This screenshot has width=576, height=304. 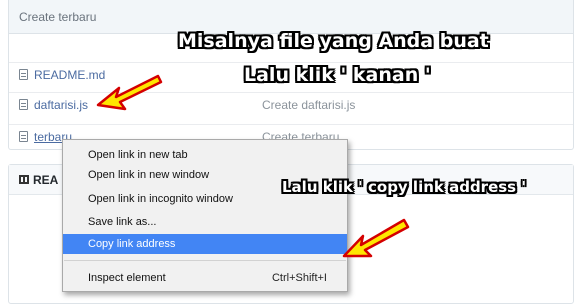 What do you see at coordinates (333, 41) in the screenshot?
I see `annotation-text: Misalnya file yang Anda buat` at bounding box center [333, 41].